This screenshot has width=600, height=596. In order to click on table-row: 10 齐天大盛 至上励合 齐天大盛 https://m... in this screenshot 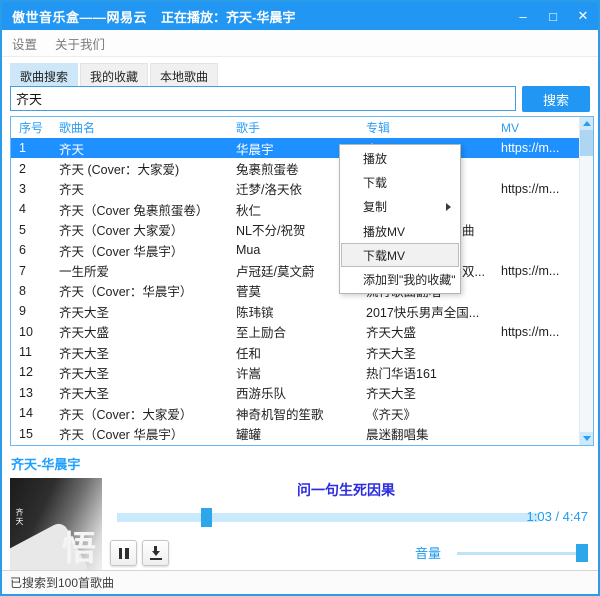, I will do `click(302, 332)`.